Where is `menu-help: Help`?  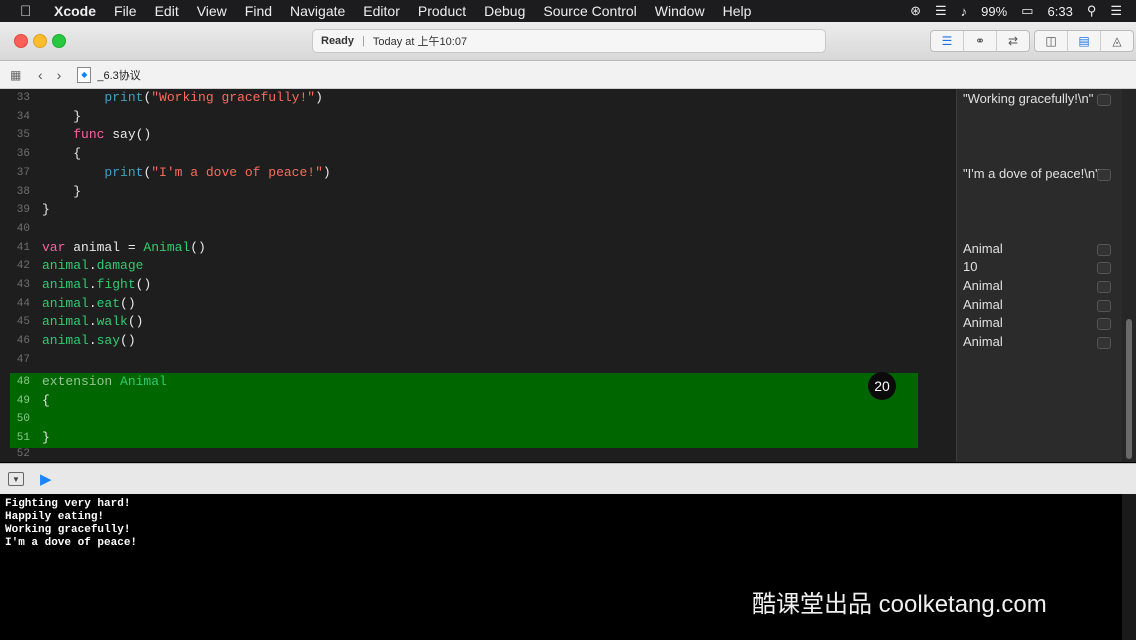 menu-help: Help is located at coordinates (737, 11).